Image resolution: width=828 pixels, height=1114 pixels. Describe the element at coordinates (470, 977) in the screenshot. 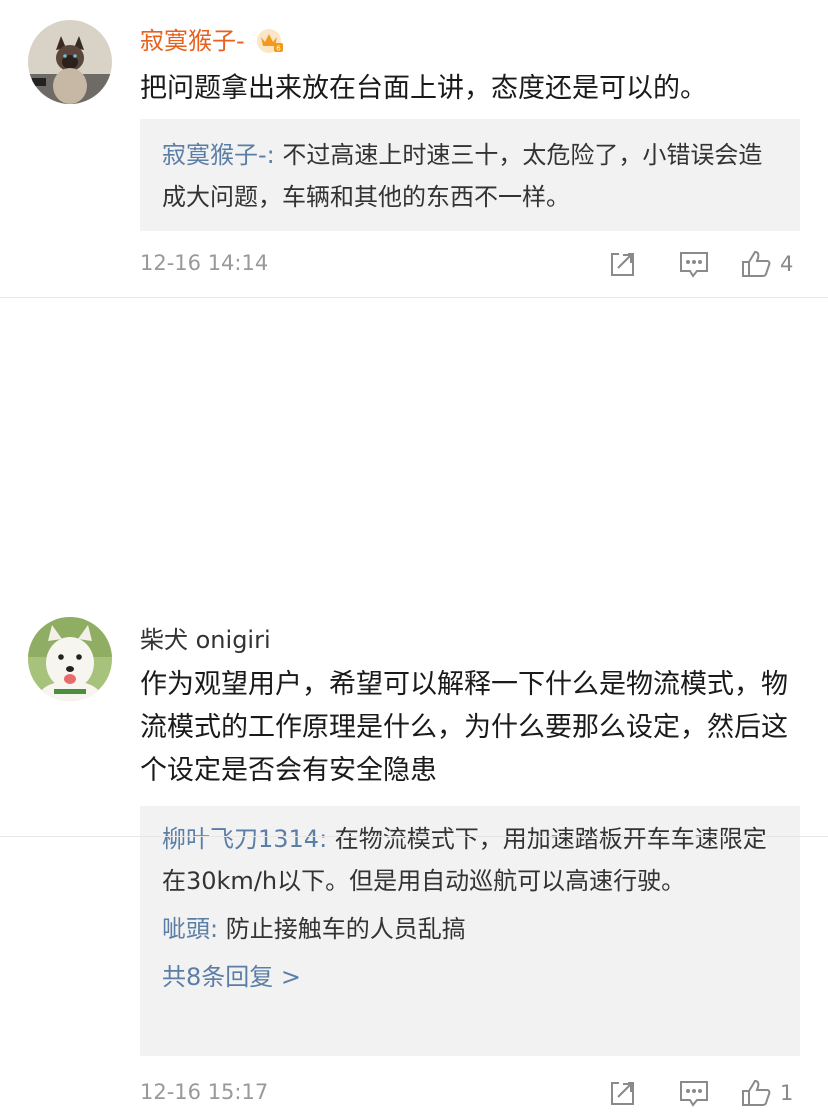

I see `more-replies-link: 共8条回复 >` at that location.